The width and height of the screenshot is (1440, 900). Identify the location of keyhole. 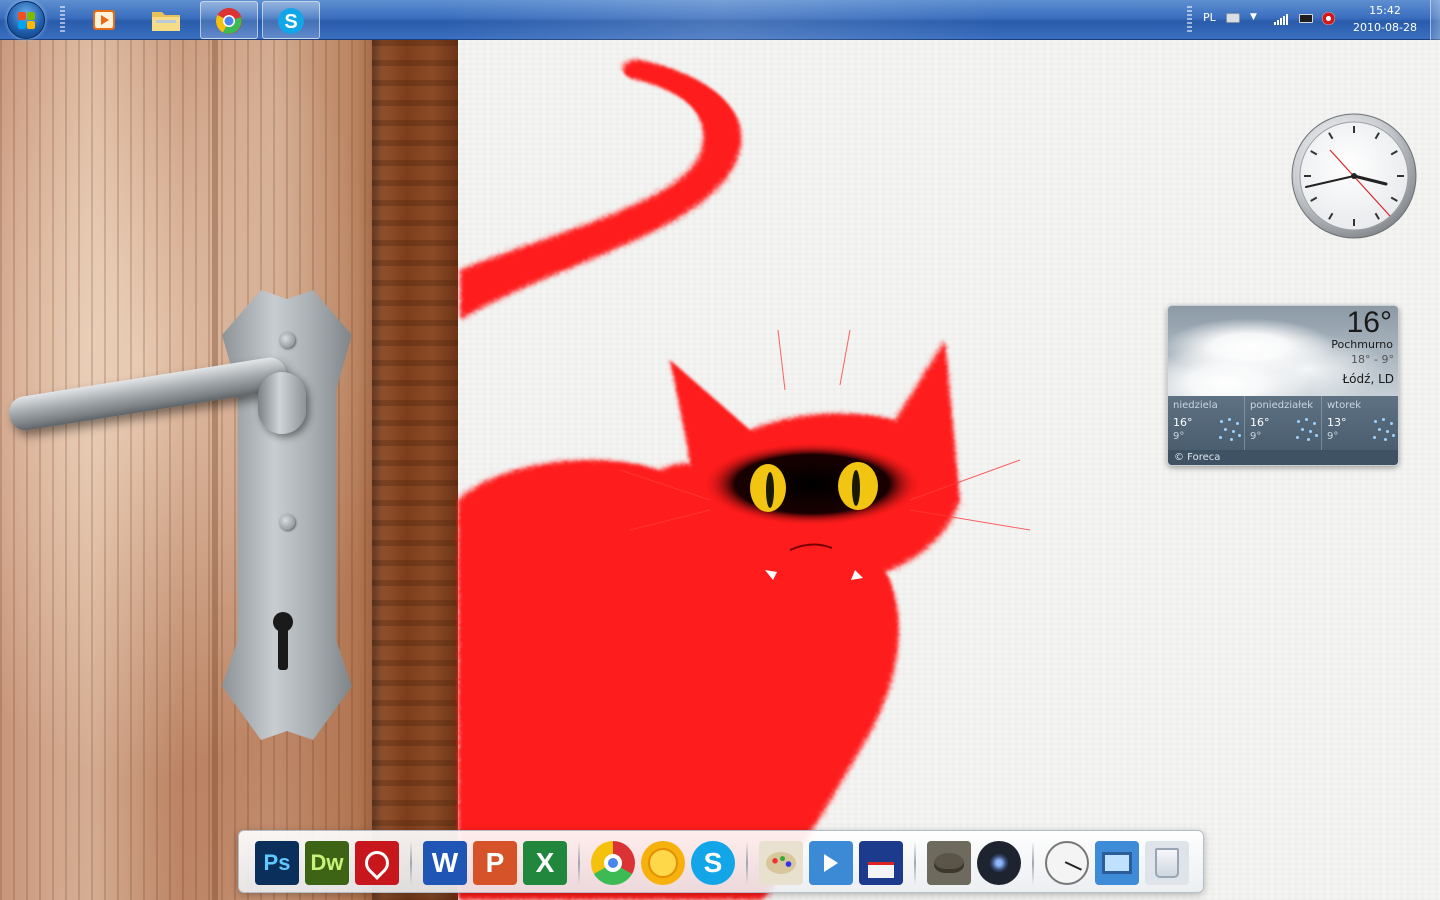
(283, 642).